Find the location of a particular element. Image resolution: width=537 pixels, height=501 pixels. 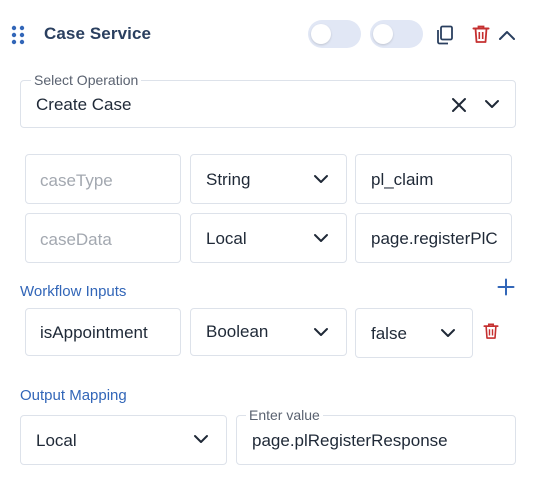

param-name-field: caseType is located at coordinates (103, 179).